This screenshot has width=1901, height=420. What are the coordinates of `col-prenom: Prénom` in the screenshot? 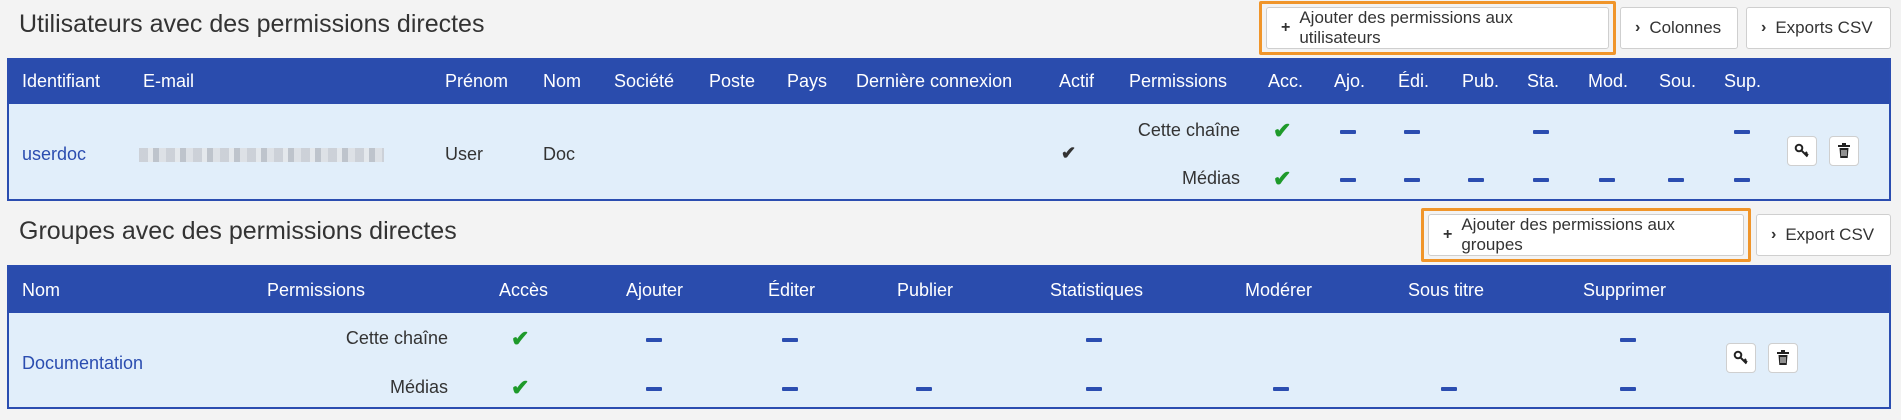 It's located at (476, 81).